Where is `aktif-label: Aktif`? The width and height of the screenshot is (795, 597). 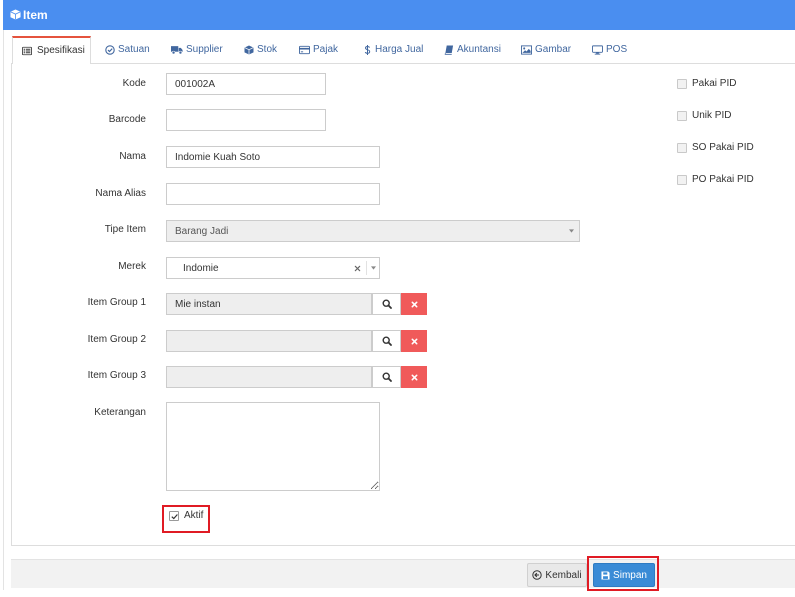 aktif-label: Aktif is located at coordinates (194, 515).